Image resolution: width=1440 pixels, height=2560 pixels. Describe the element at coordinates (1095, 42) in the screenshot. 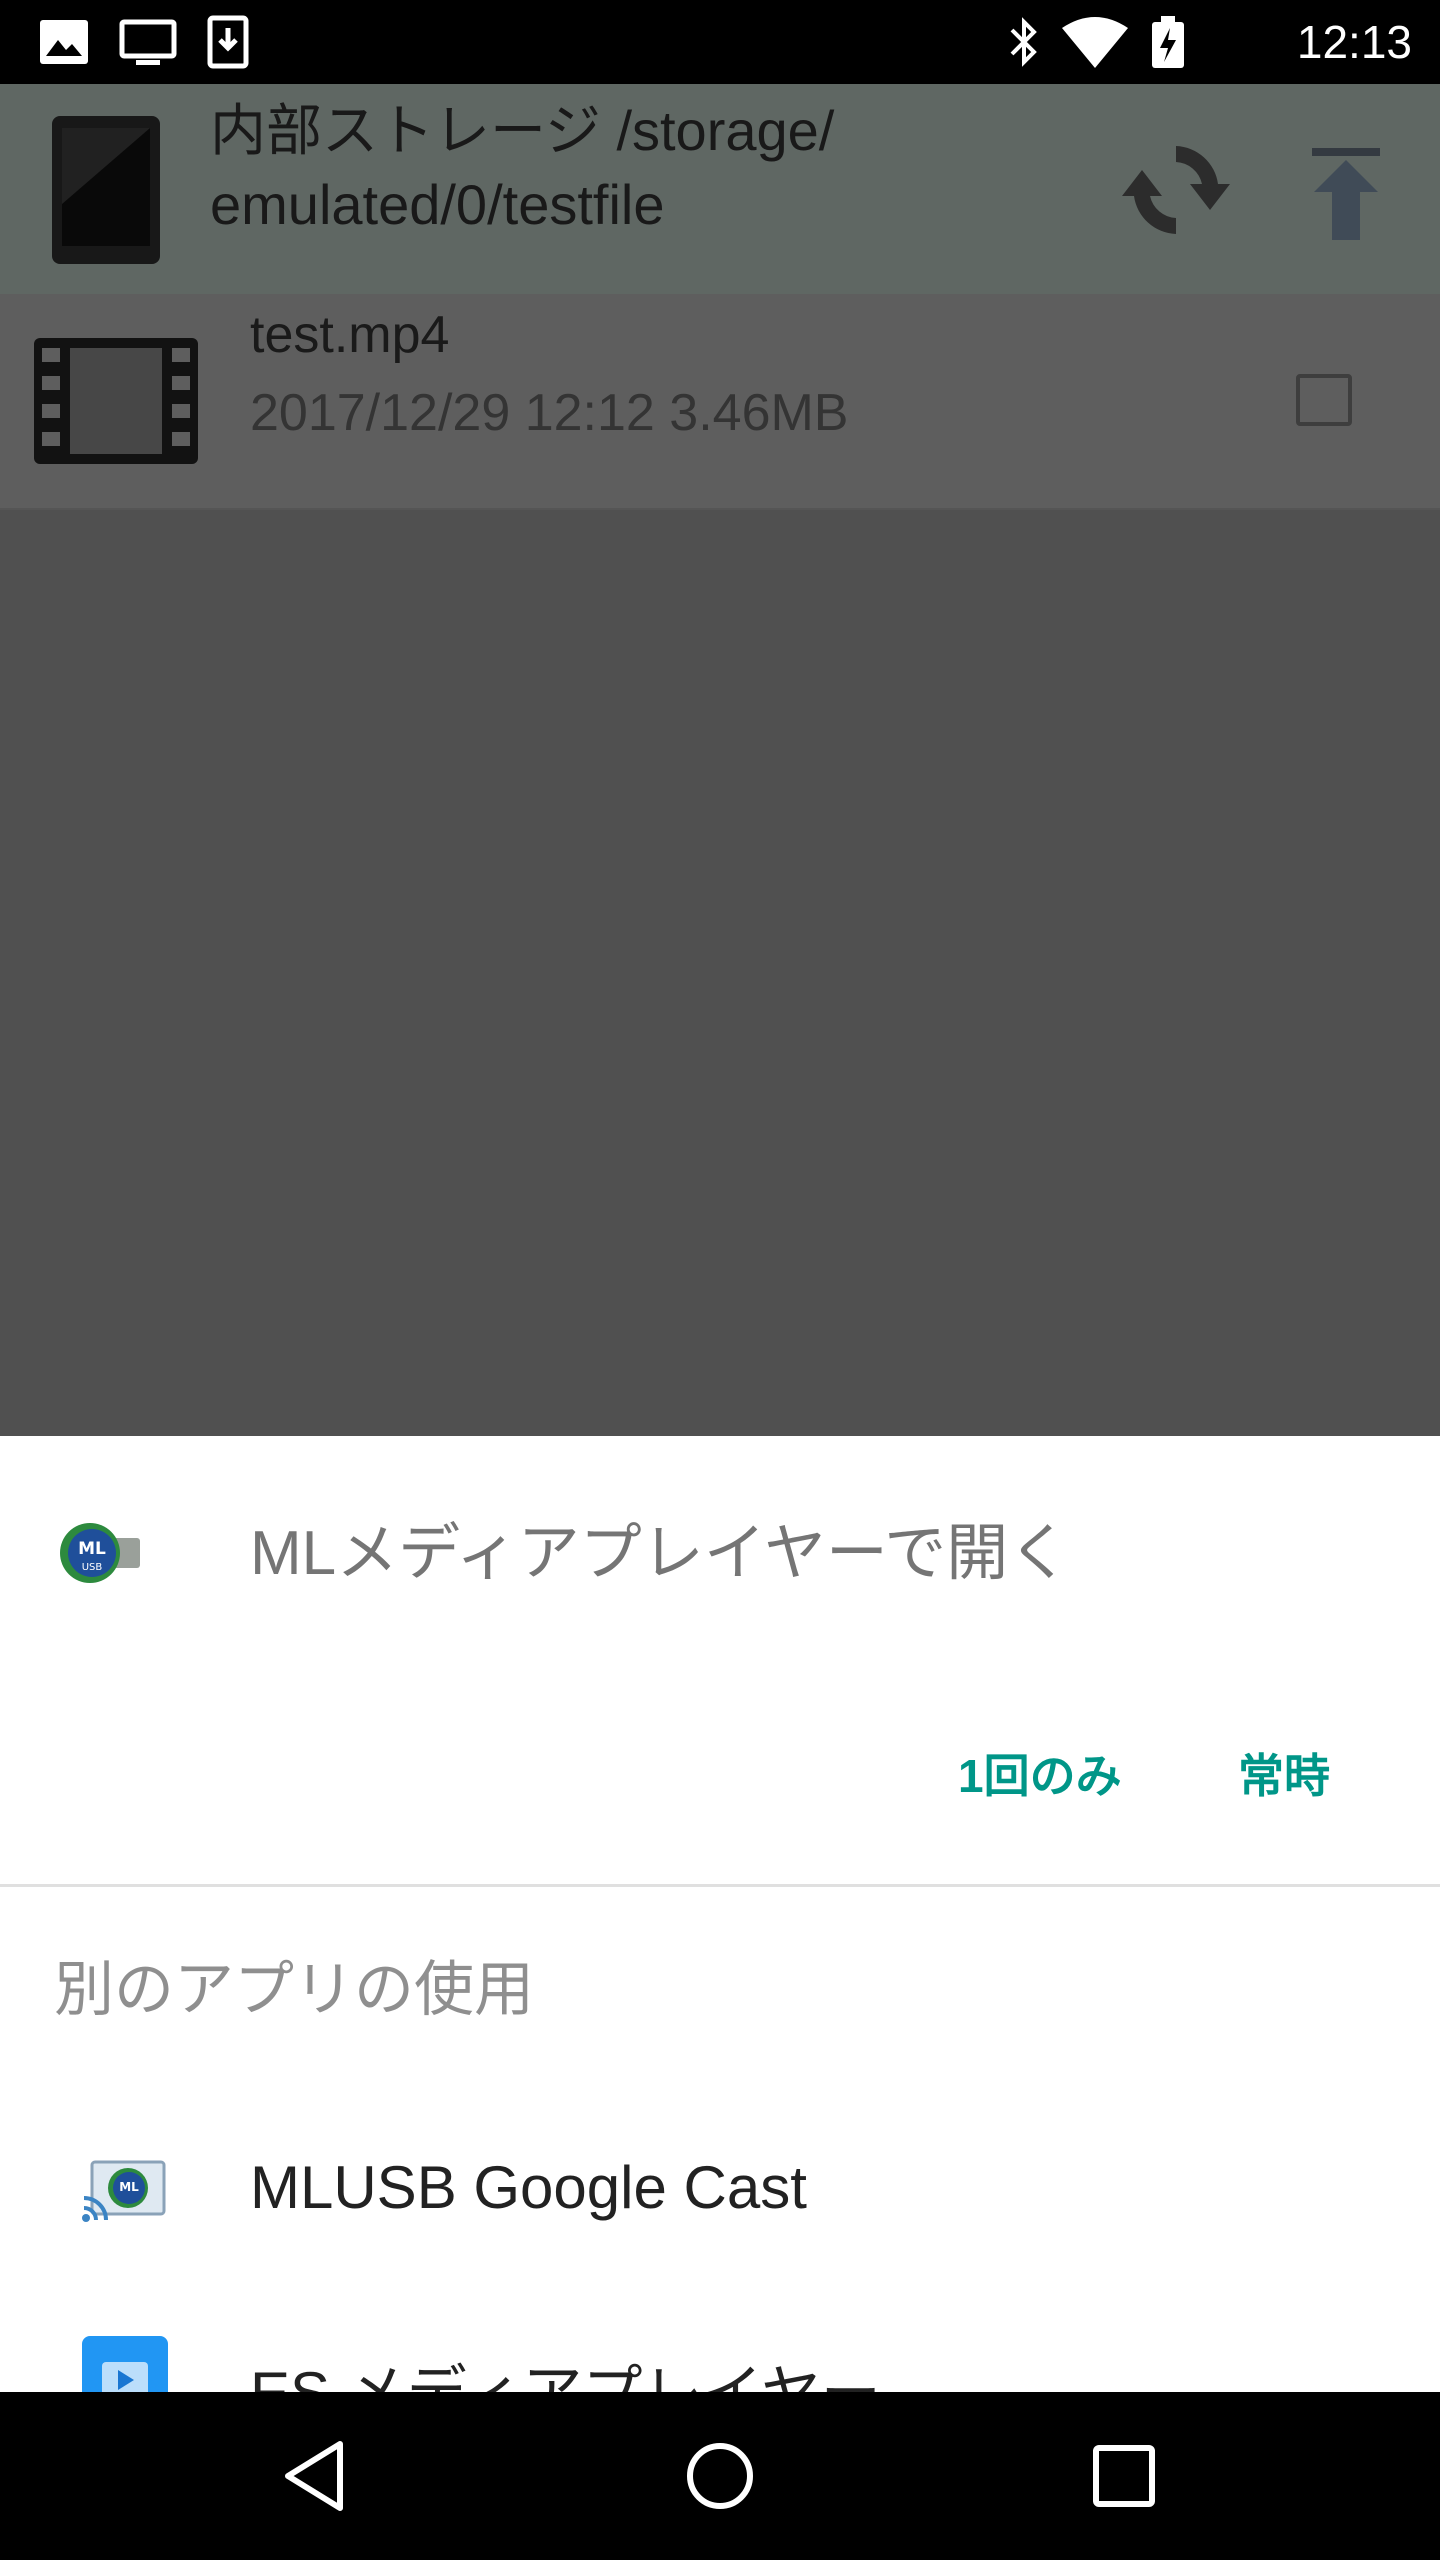

I see `wifi-icon` at that location.